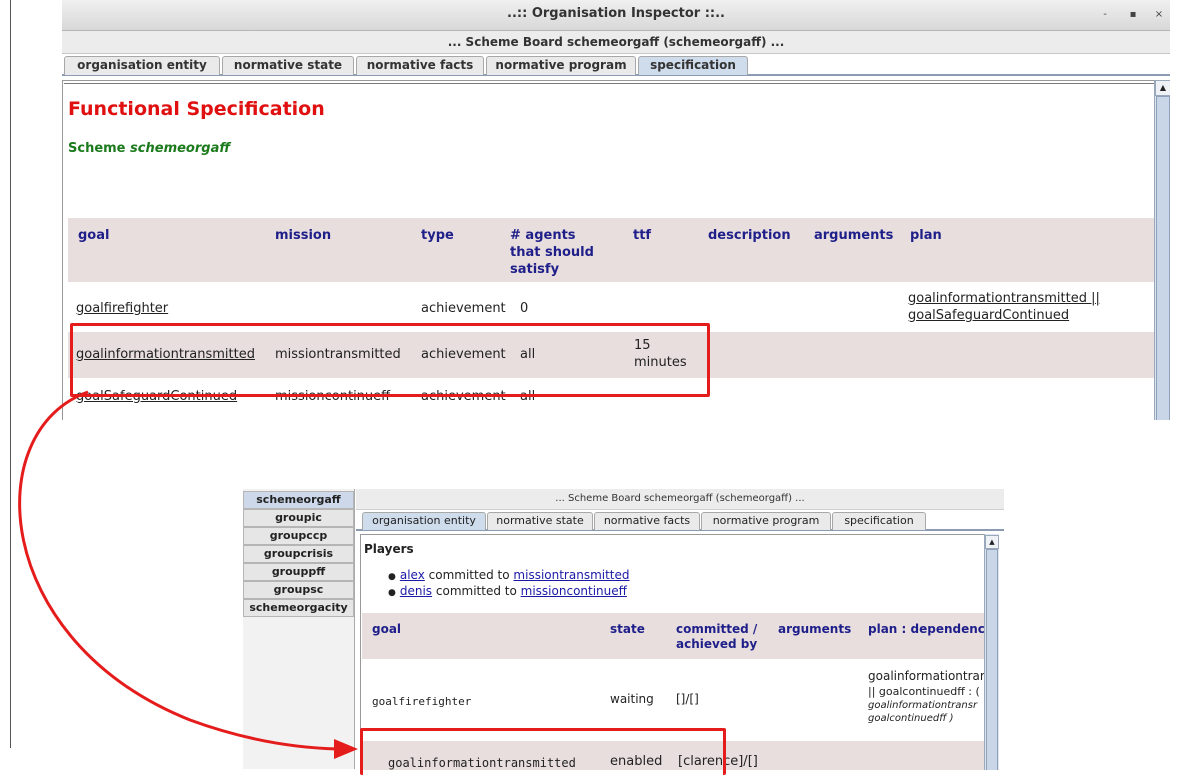  What do you see at coordinates (188, 574) in the screenshot?
I see `annotation-arrow` at bounding box center [188, 574].